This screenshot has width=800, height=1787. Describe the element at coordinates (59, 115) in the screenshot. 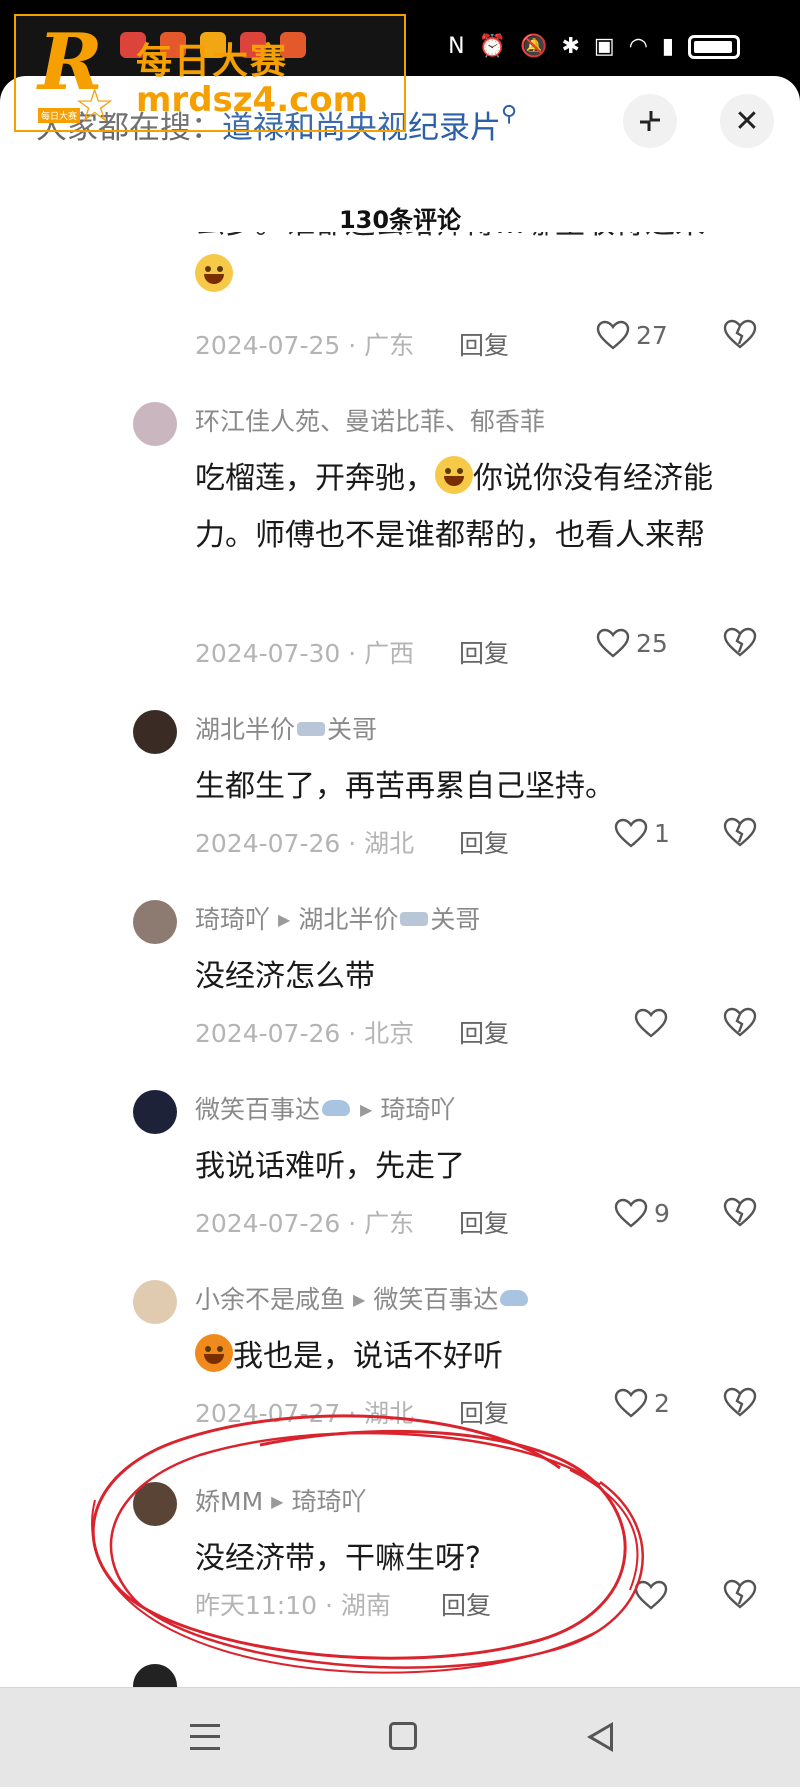

I see `watermark-mini-label: 每日大赛` at that location.